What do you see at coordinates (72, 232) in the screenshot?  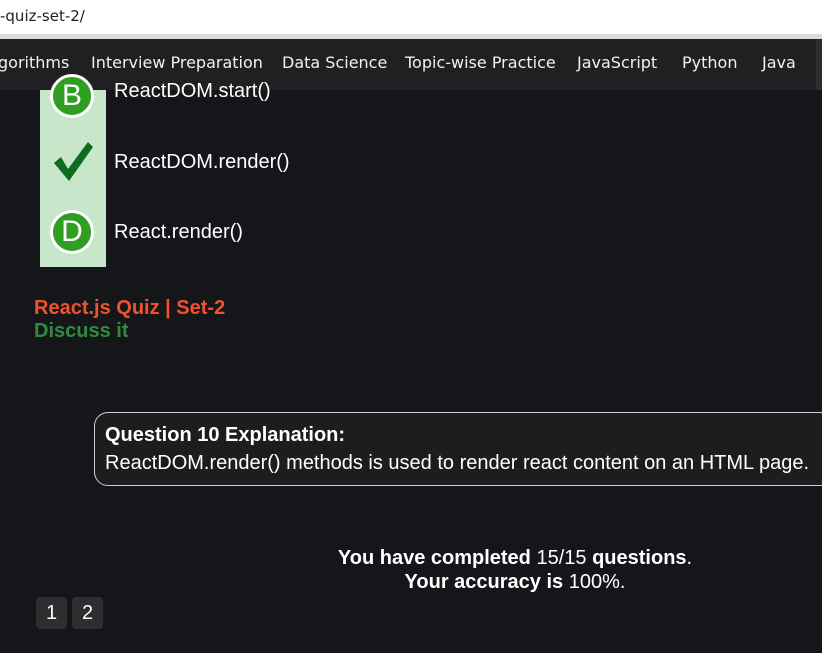 I see `option-d-marker: D` at bounding box center [72, 232].